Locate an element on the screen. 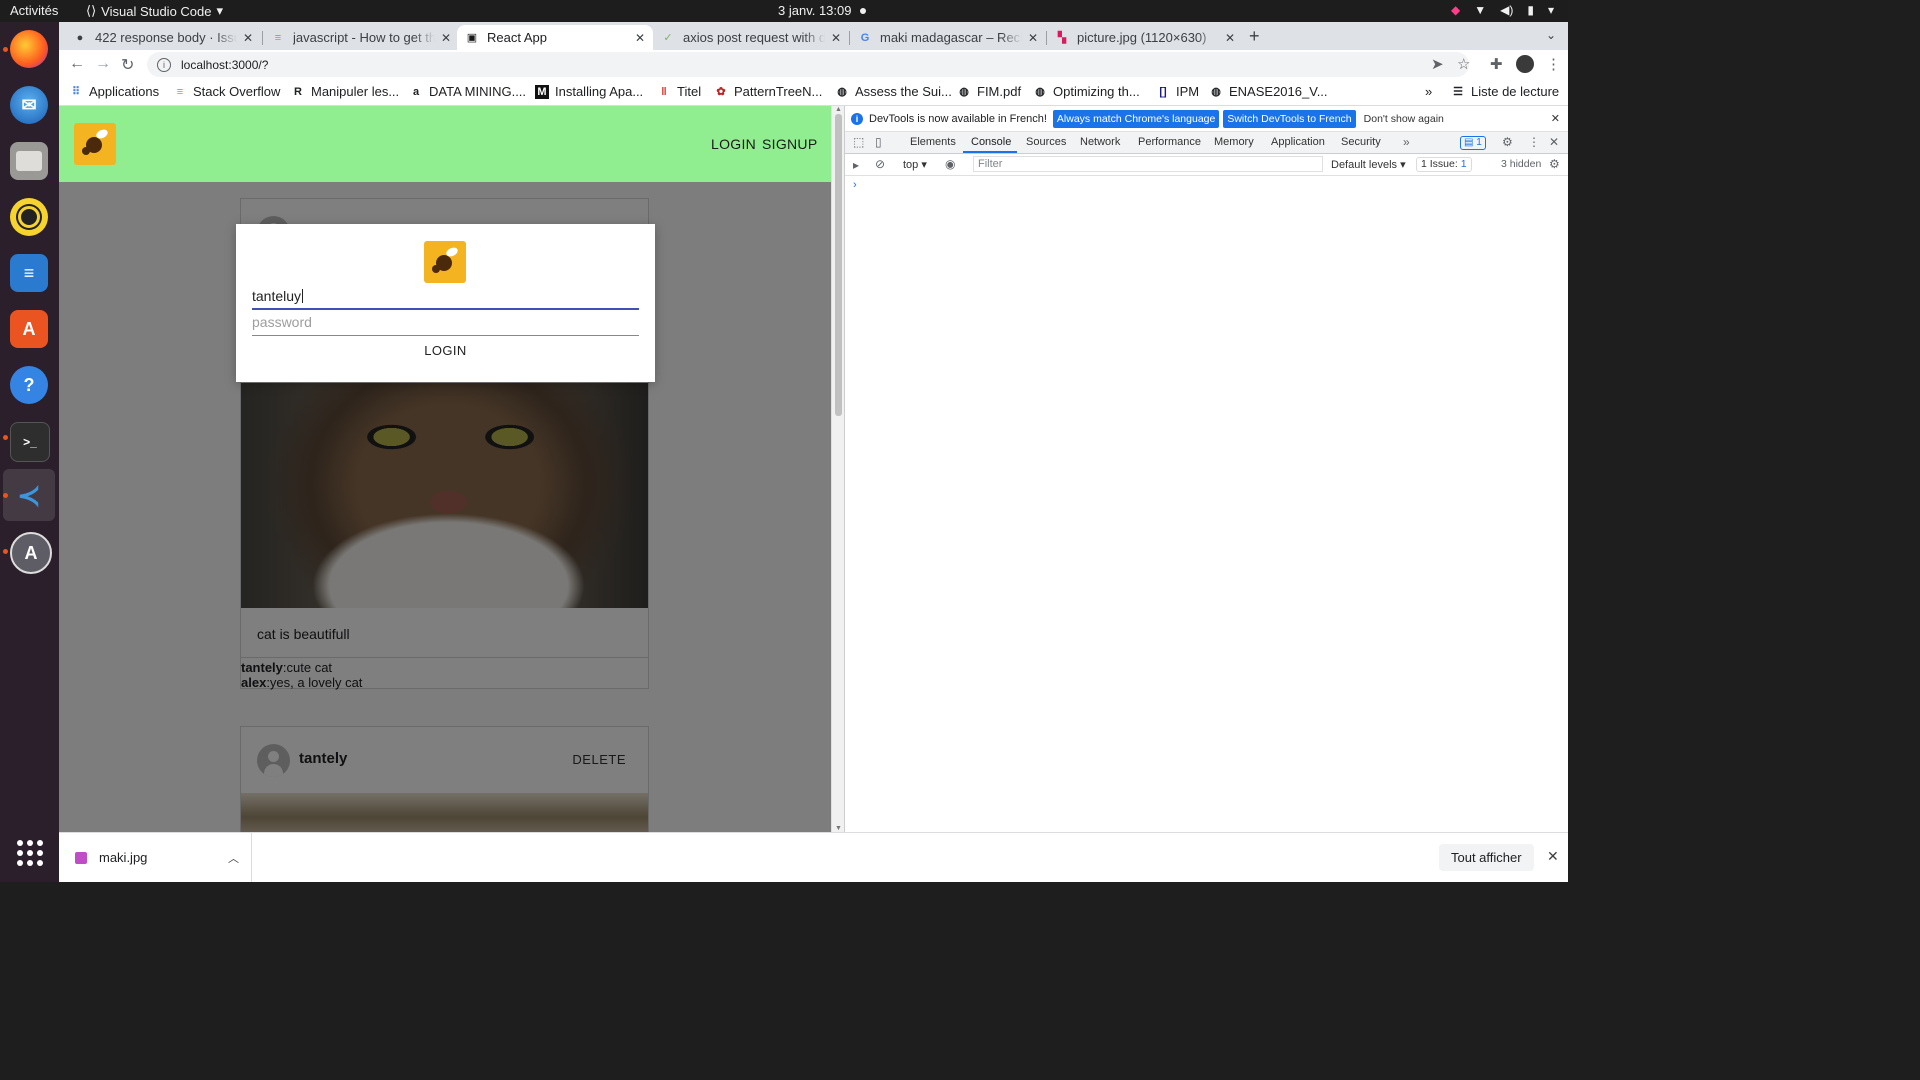 This screenshot has height=1080, width=1920. software-icon: A is located at coordinates (29, 329).